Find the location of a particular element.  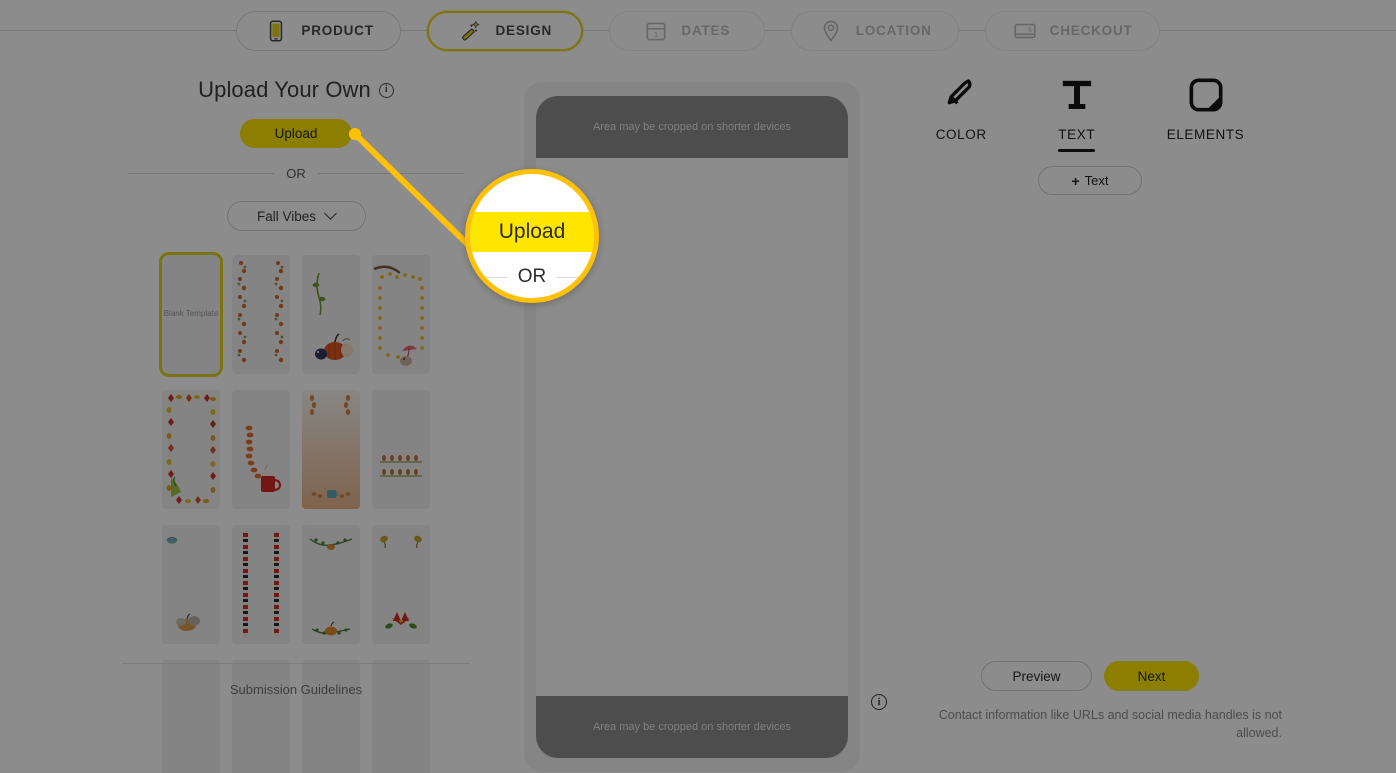

template-blank-label: Blank Template is located at coordinates (191, 314).